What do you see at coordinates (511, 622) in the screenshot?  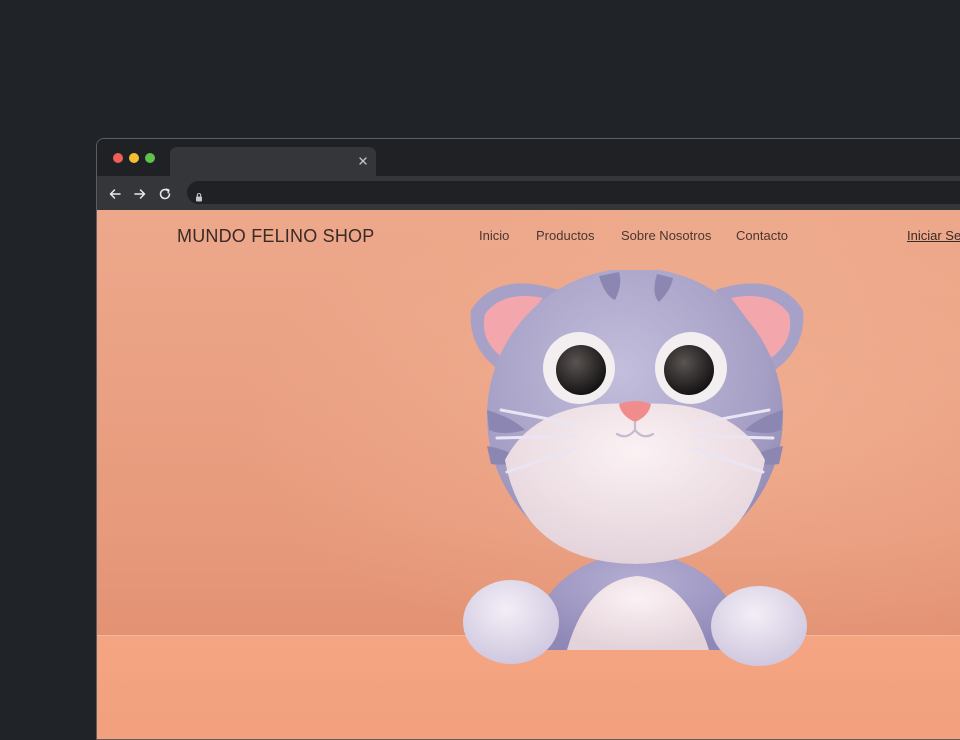 I see `cat-left-paw` at bounding box center [511, 622].